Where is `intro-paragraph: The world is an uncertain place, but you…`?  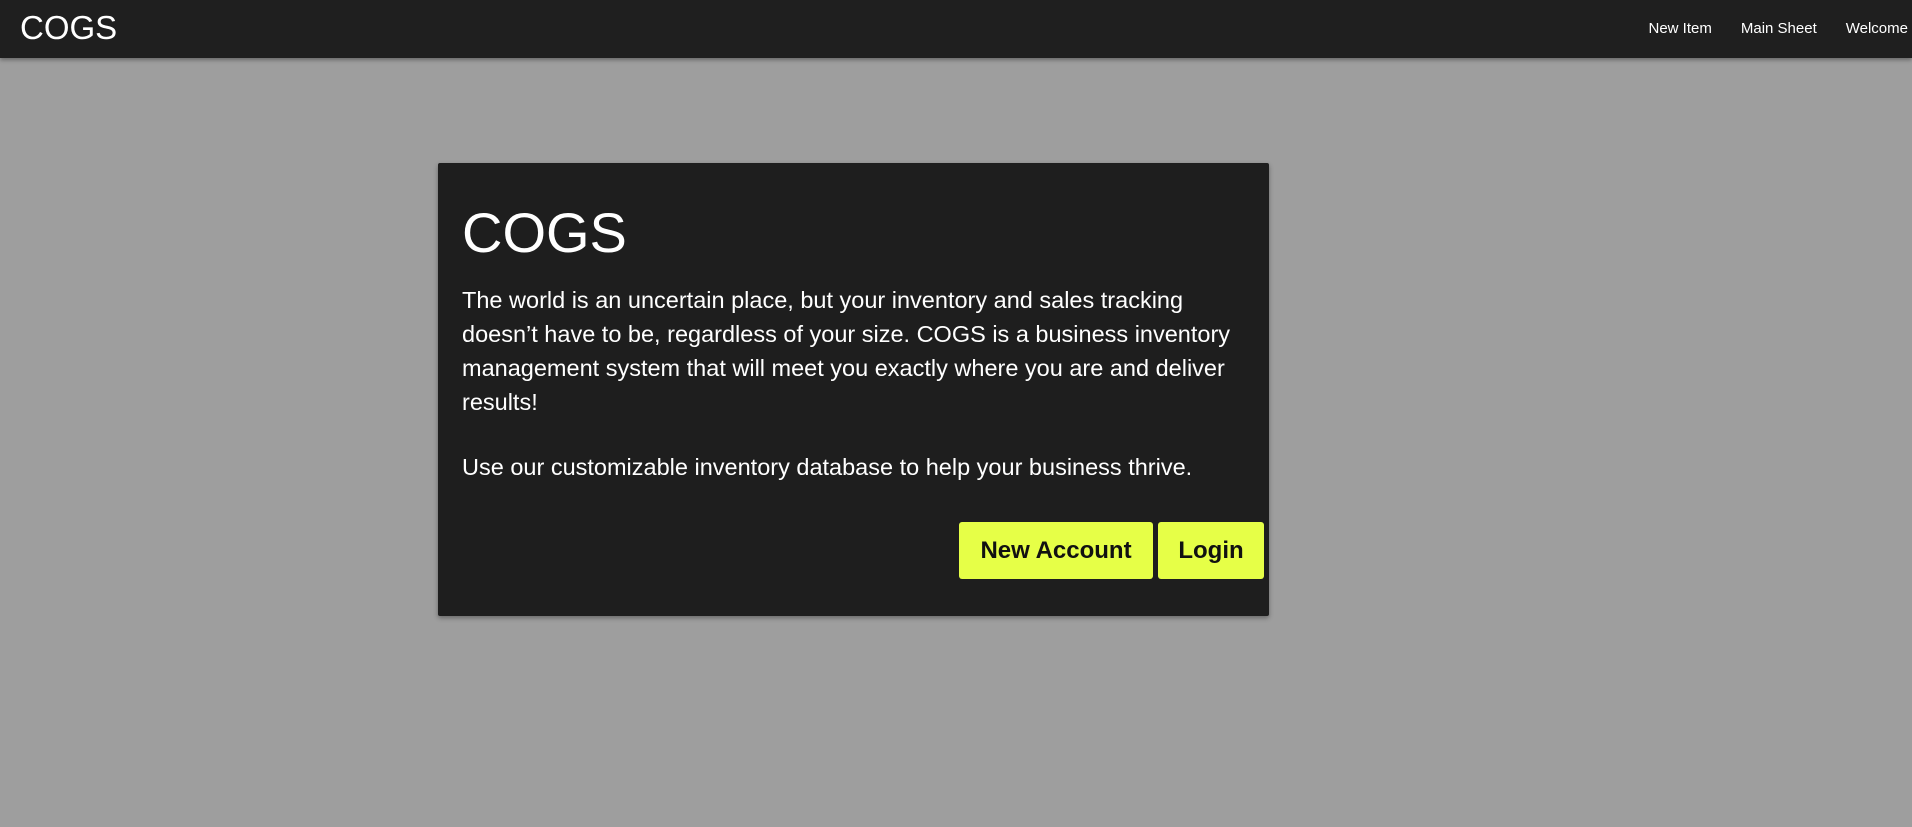
intro-paragraph: The world is an uncertain place, but you… is located at coordinates (846, 351).